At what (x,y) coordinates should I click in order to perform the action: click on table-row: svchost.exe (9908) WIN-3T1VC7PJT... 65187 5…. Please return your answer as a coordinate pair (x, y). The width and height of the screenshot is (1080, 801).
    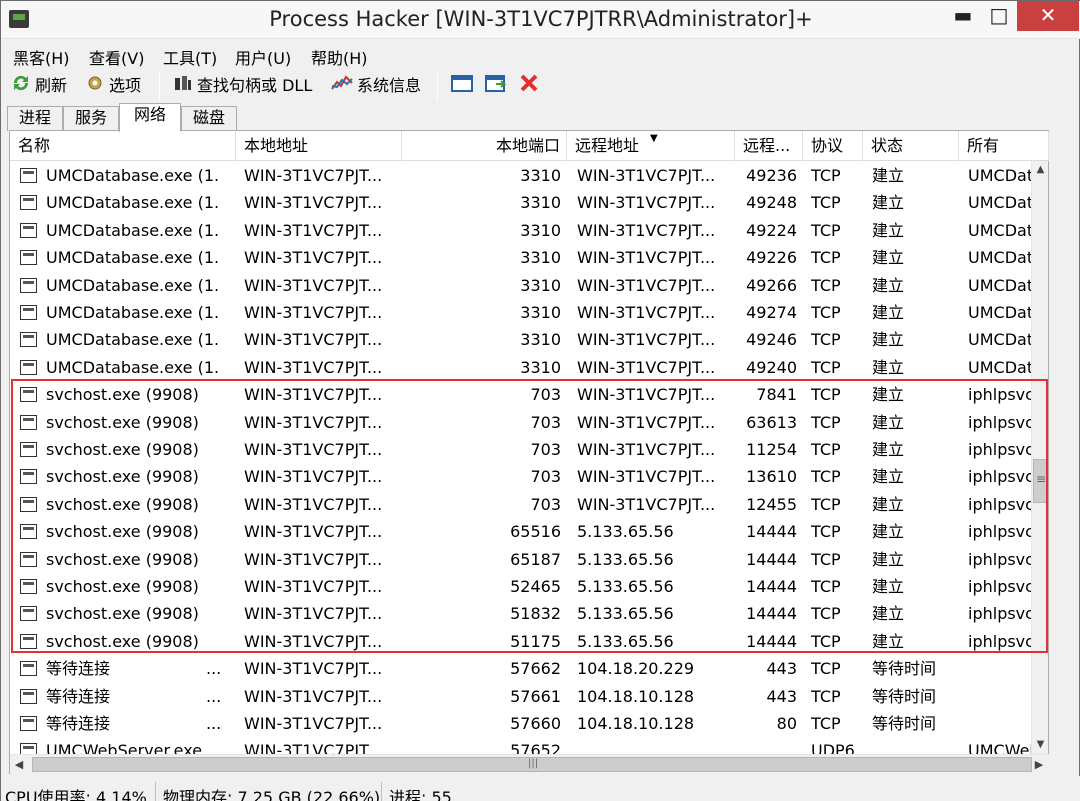
    Looking at the image, I should click on (525, 559).